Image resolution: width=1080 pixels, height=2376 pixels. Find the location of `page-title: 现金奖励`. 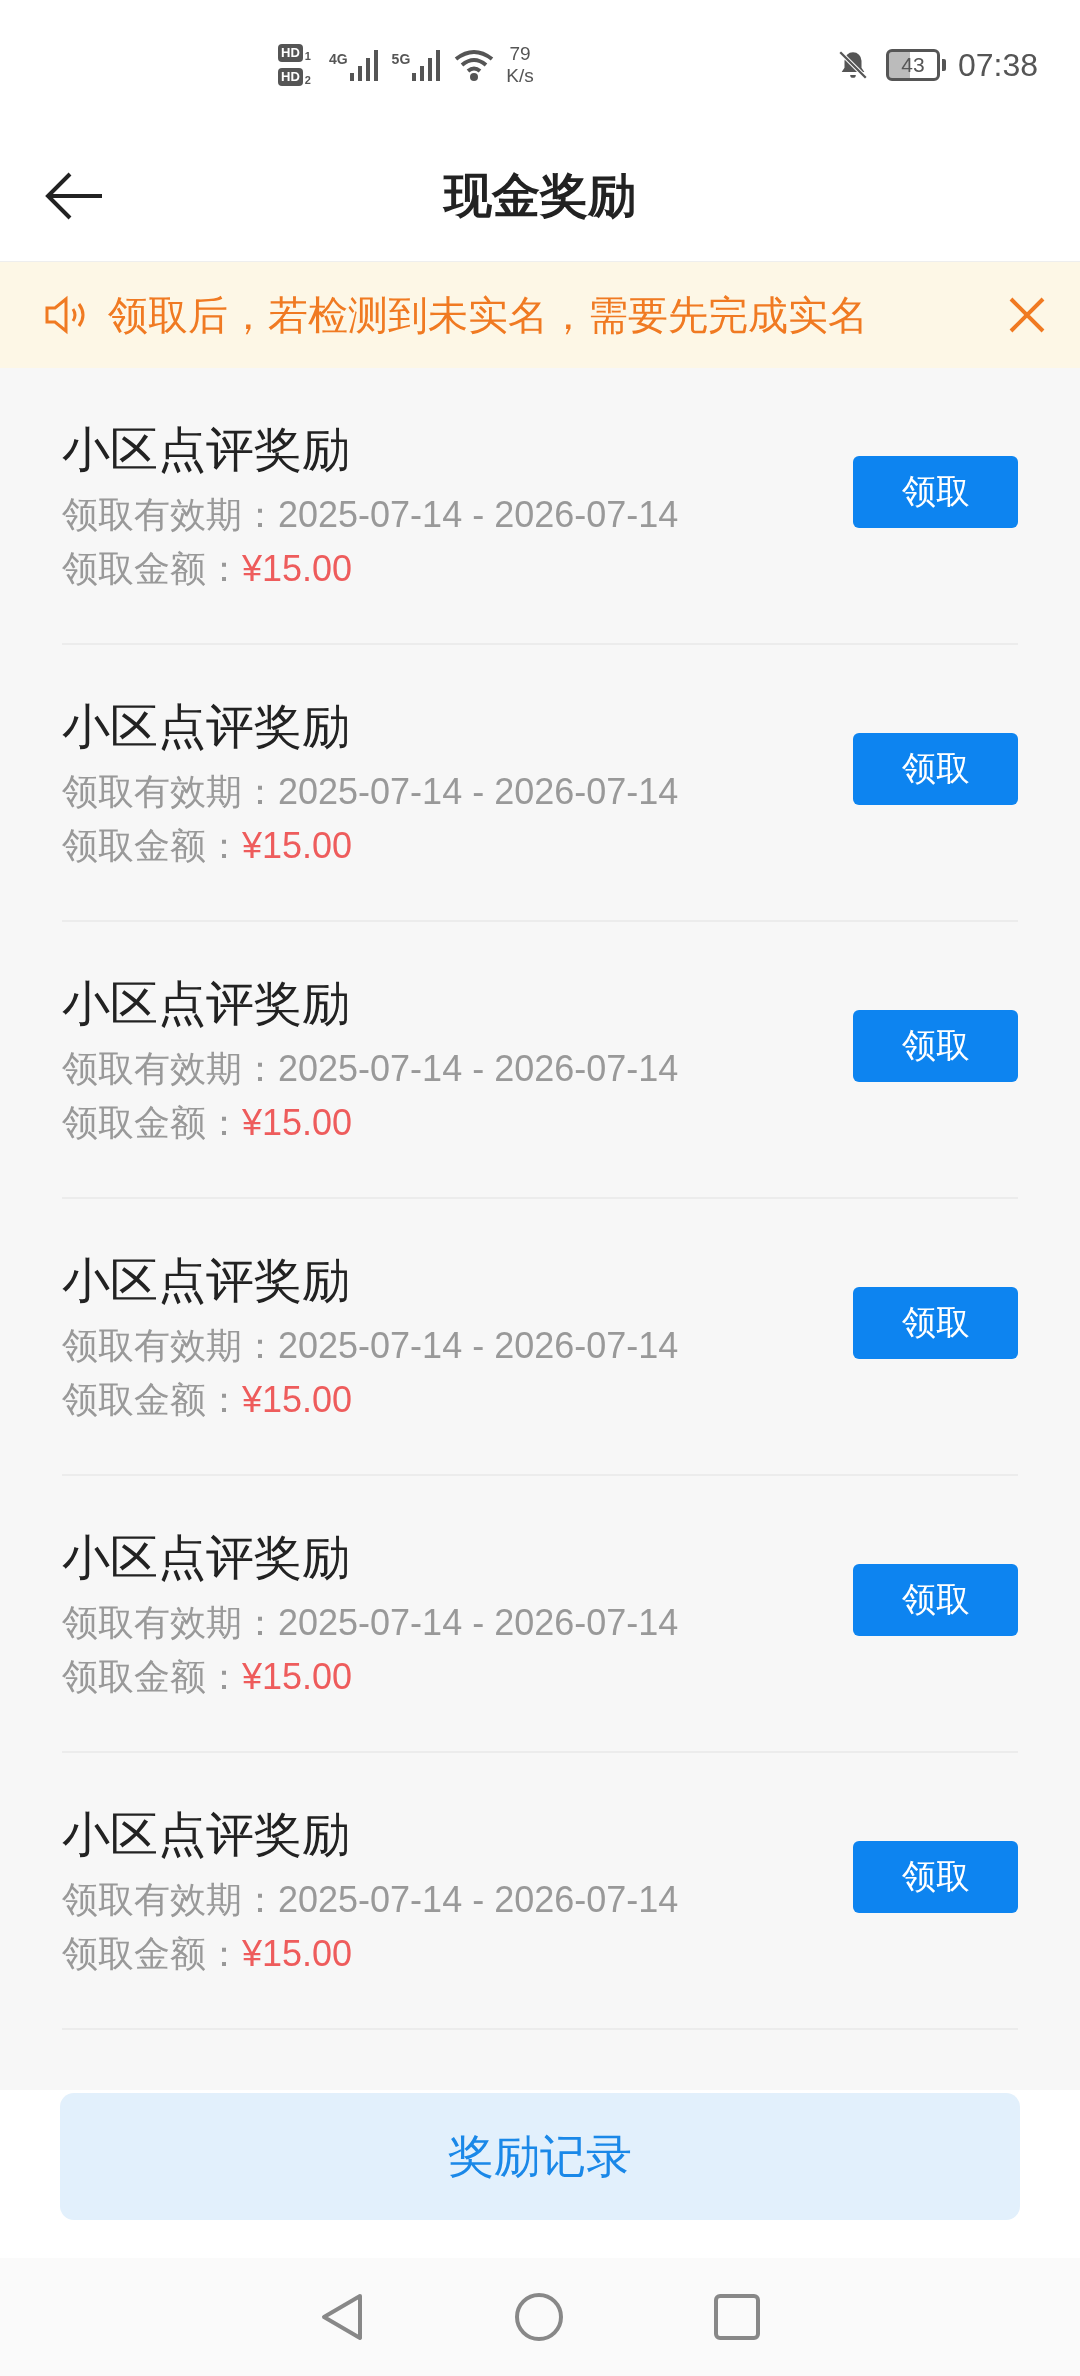

page-title: 现金奖励 is located at coordinates (540, 195).